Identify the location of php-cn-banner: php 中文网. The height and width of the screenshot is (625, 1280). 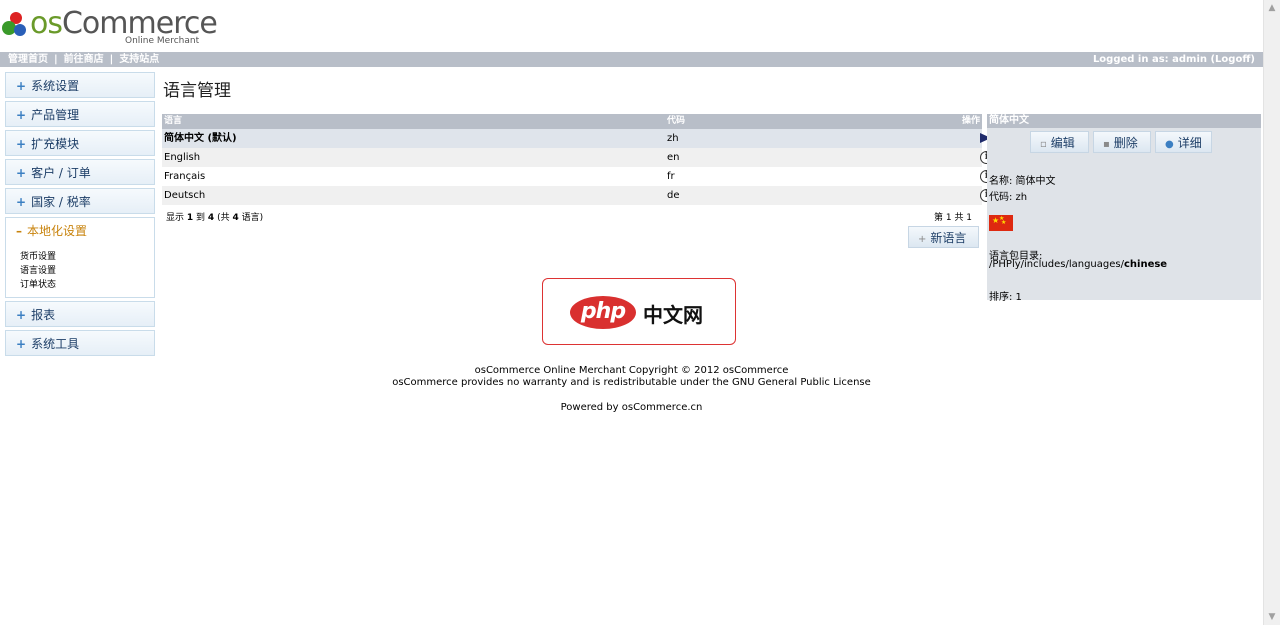
(639, 311).